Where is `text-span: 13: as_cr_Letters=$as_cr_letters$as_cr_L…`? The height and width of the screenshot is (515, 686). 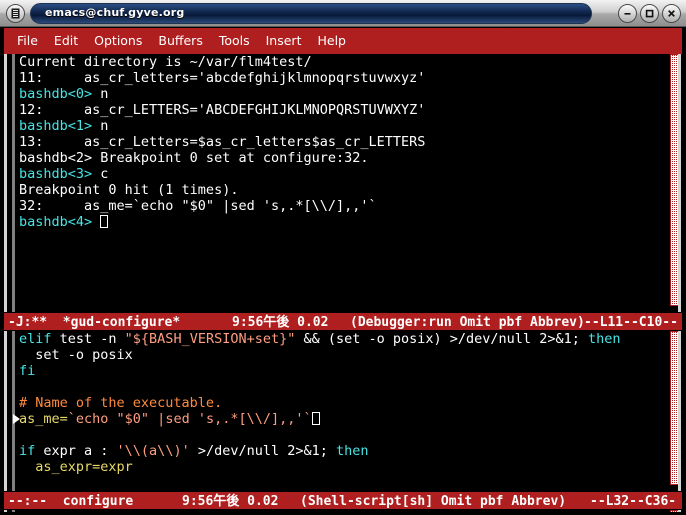
text-span: 13: as_cr_Letters=$as_cr_letters$as_cr_L… is located at coordinates (222, 142).